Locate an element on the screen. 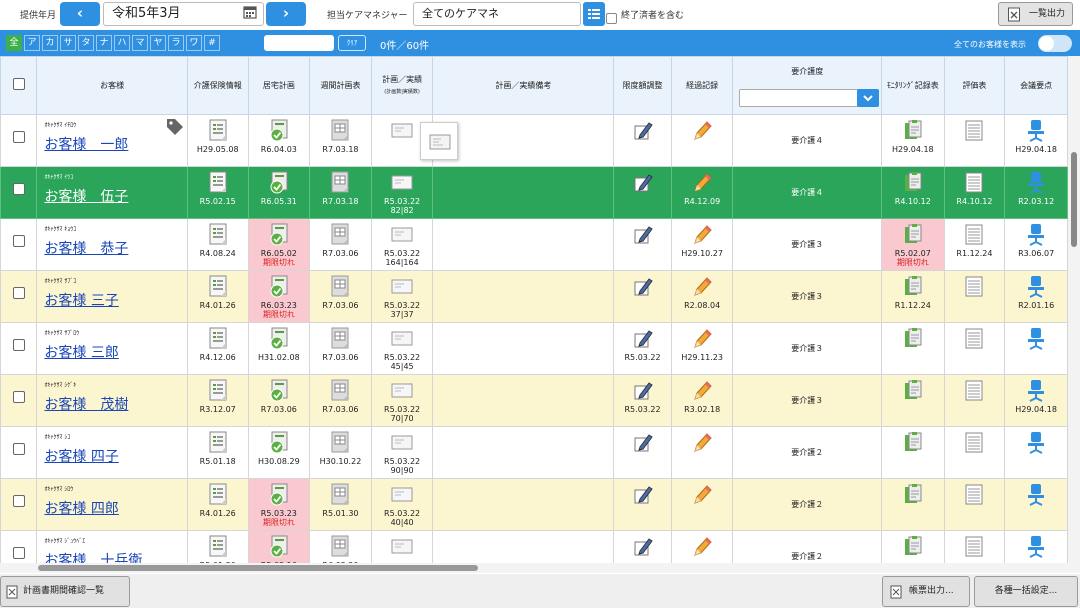  progress-cell: R2.08.04 is located at coordinates (702, 296).